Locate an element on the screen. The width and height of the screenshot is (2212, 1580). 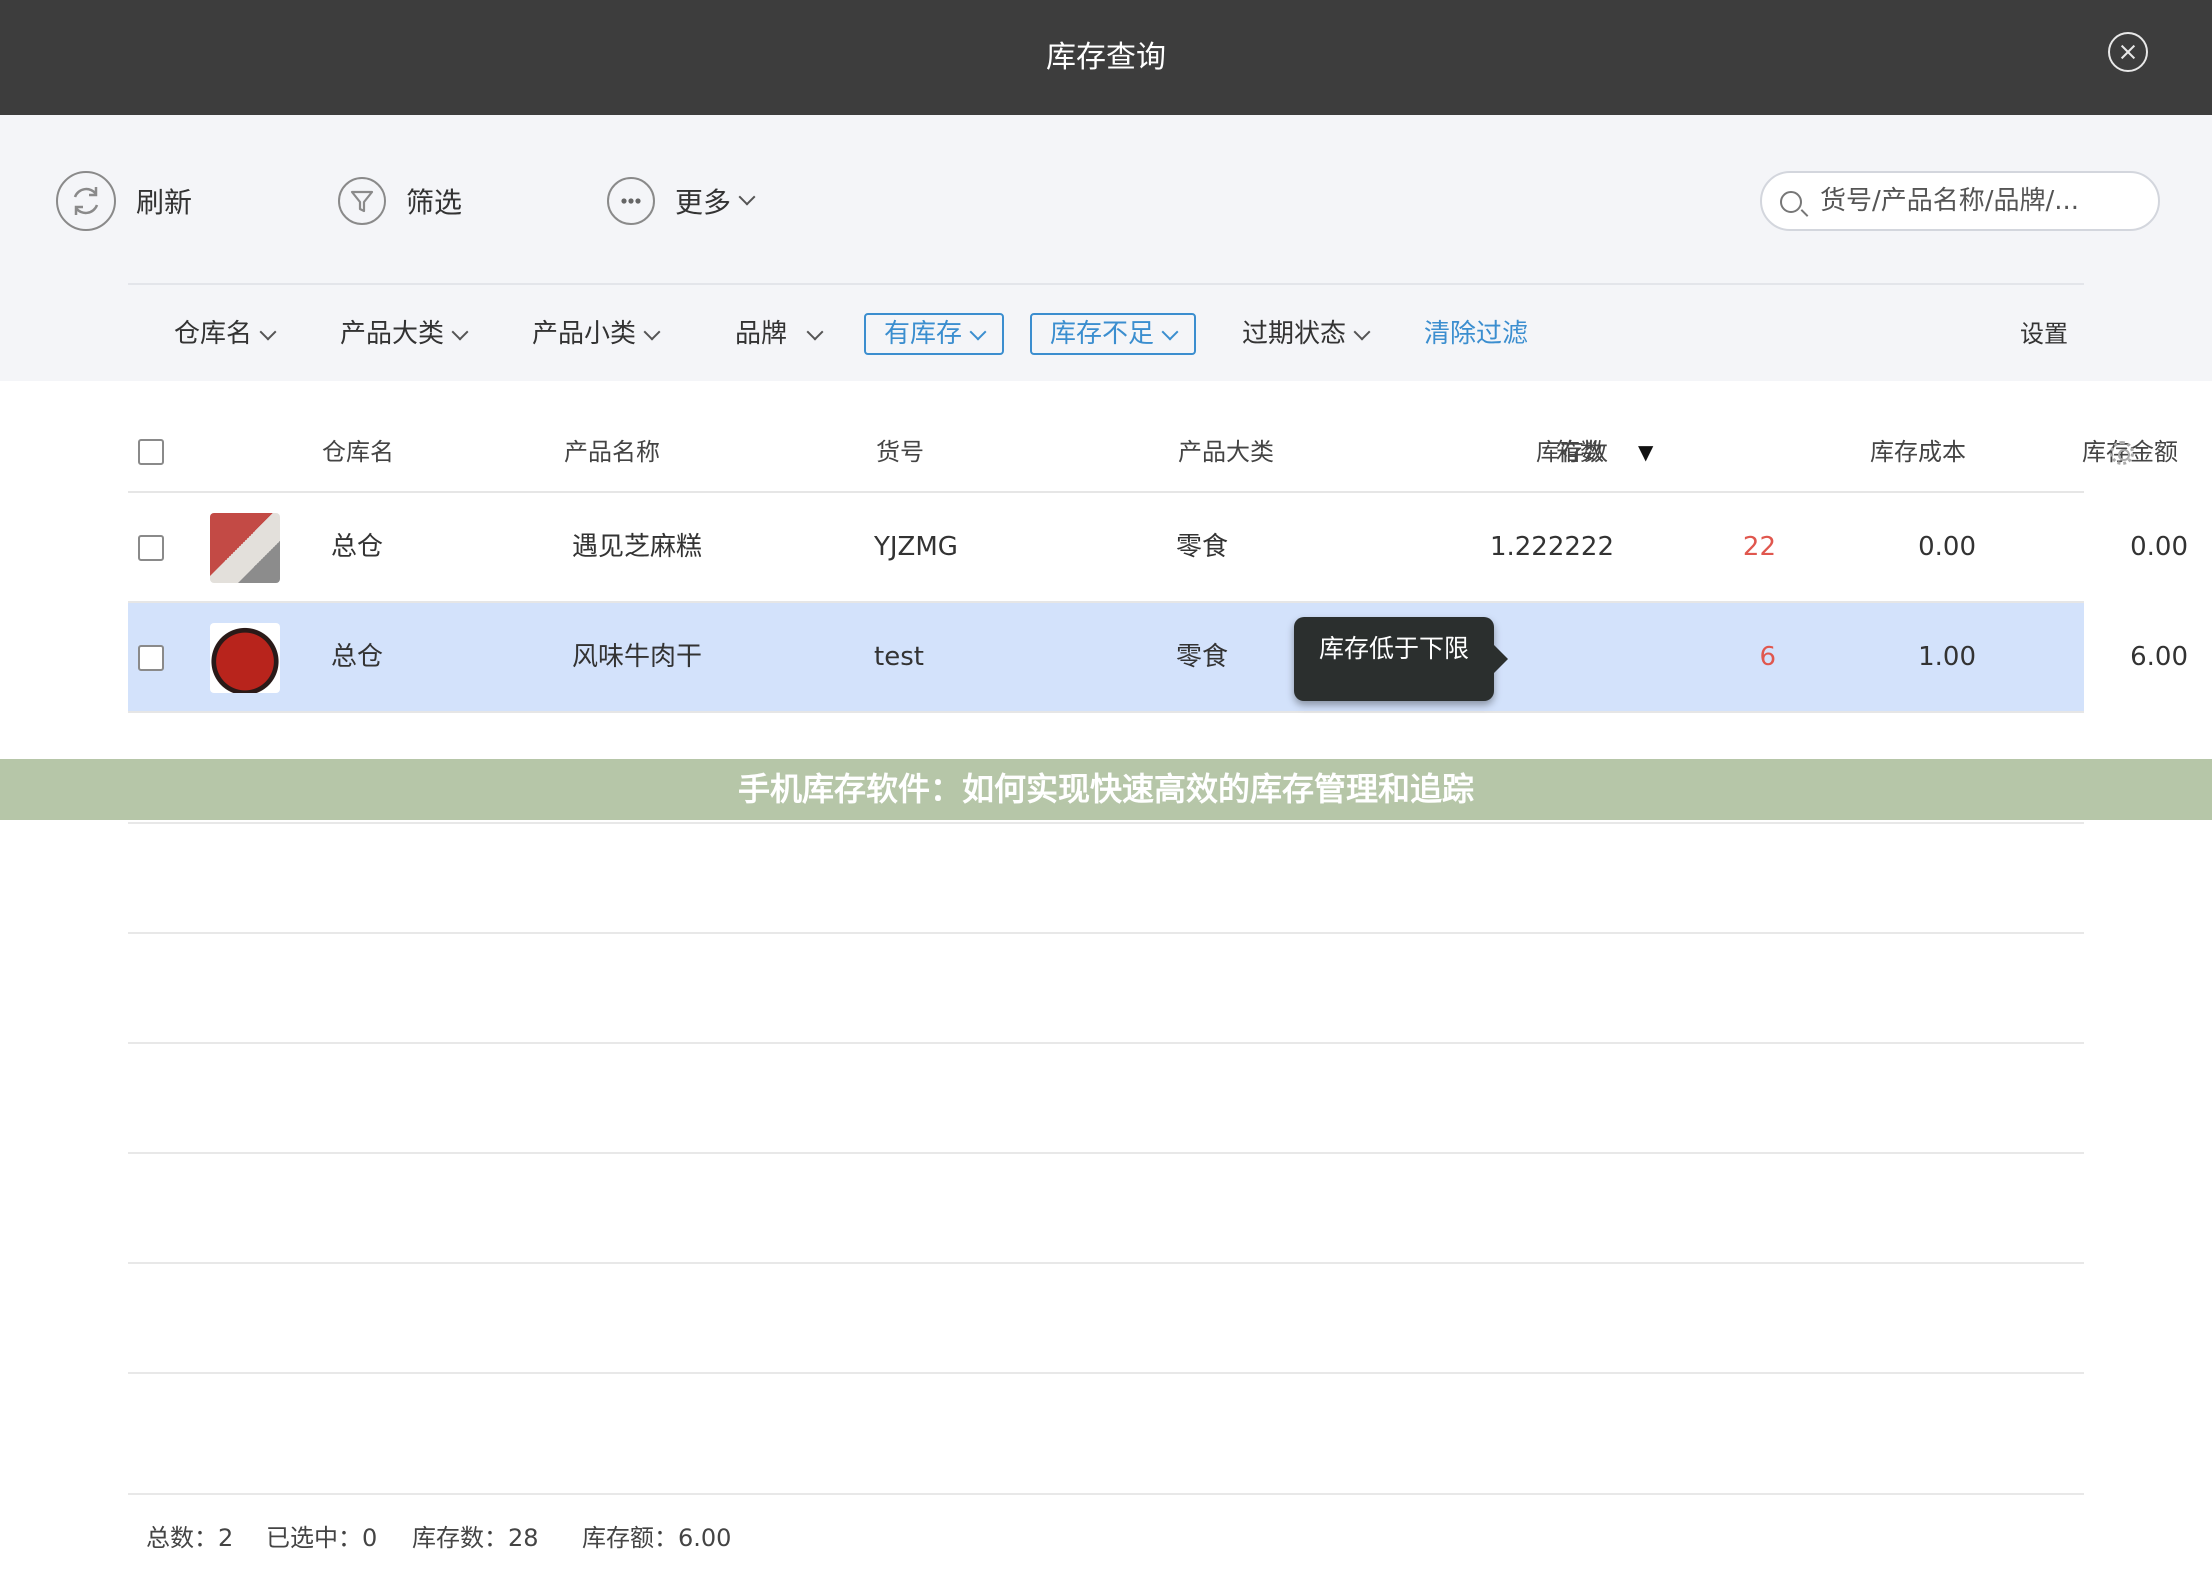
filter-in-stock-label: 有库存 is located at coordinates (923, 334).